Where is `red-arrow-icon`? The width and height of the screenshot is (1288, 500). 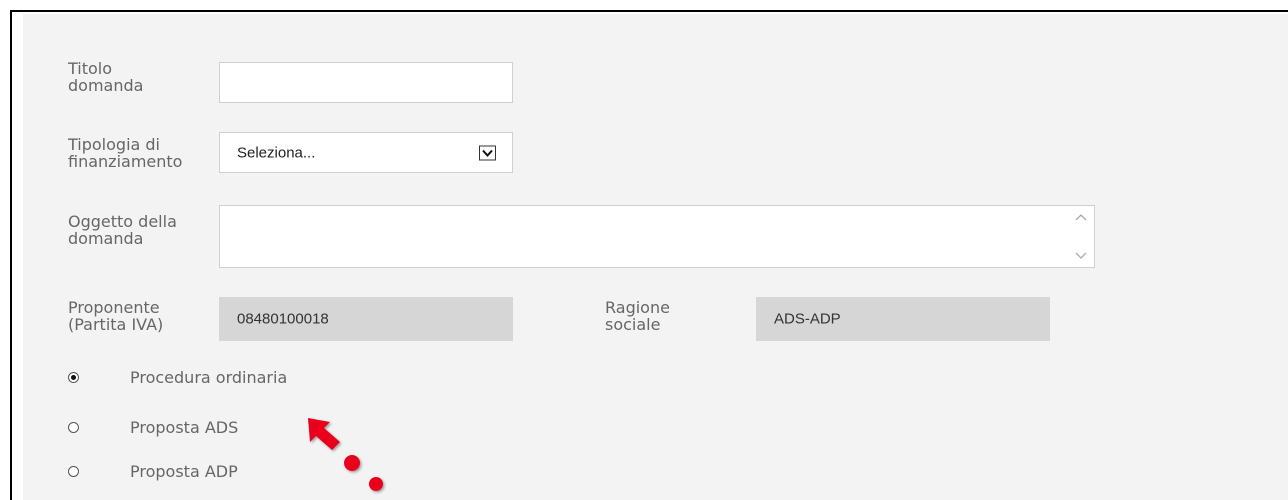 red-arrow-icon is located at coordinates (345, 454).